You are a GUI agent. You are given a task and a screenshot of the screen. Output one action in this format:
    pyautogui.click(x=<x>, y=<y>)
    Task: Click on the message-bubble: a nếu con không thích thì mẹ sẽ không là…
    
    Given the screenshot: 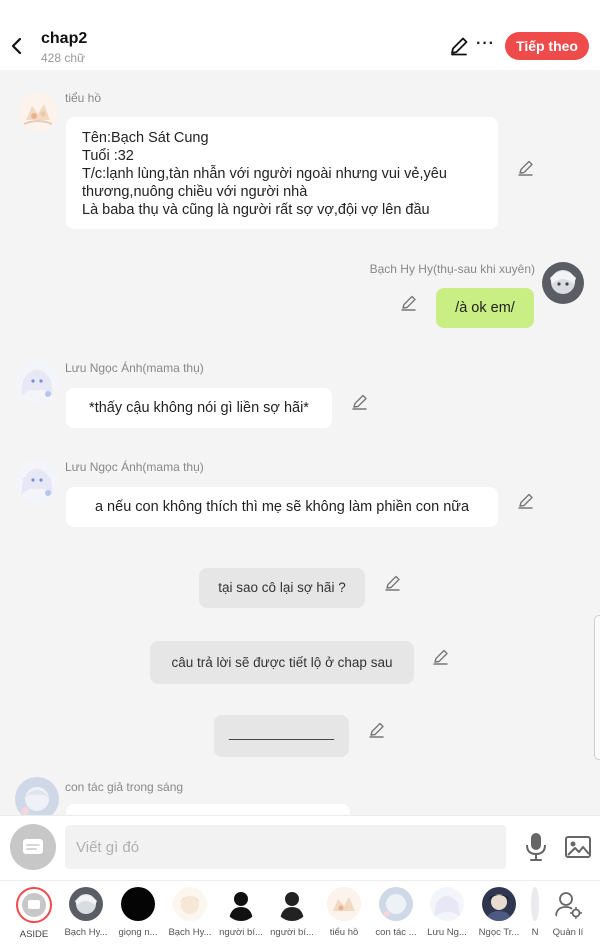 What is the action you would take?
    pyautogui.click(x=282, y=507)
    